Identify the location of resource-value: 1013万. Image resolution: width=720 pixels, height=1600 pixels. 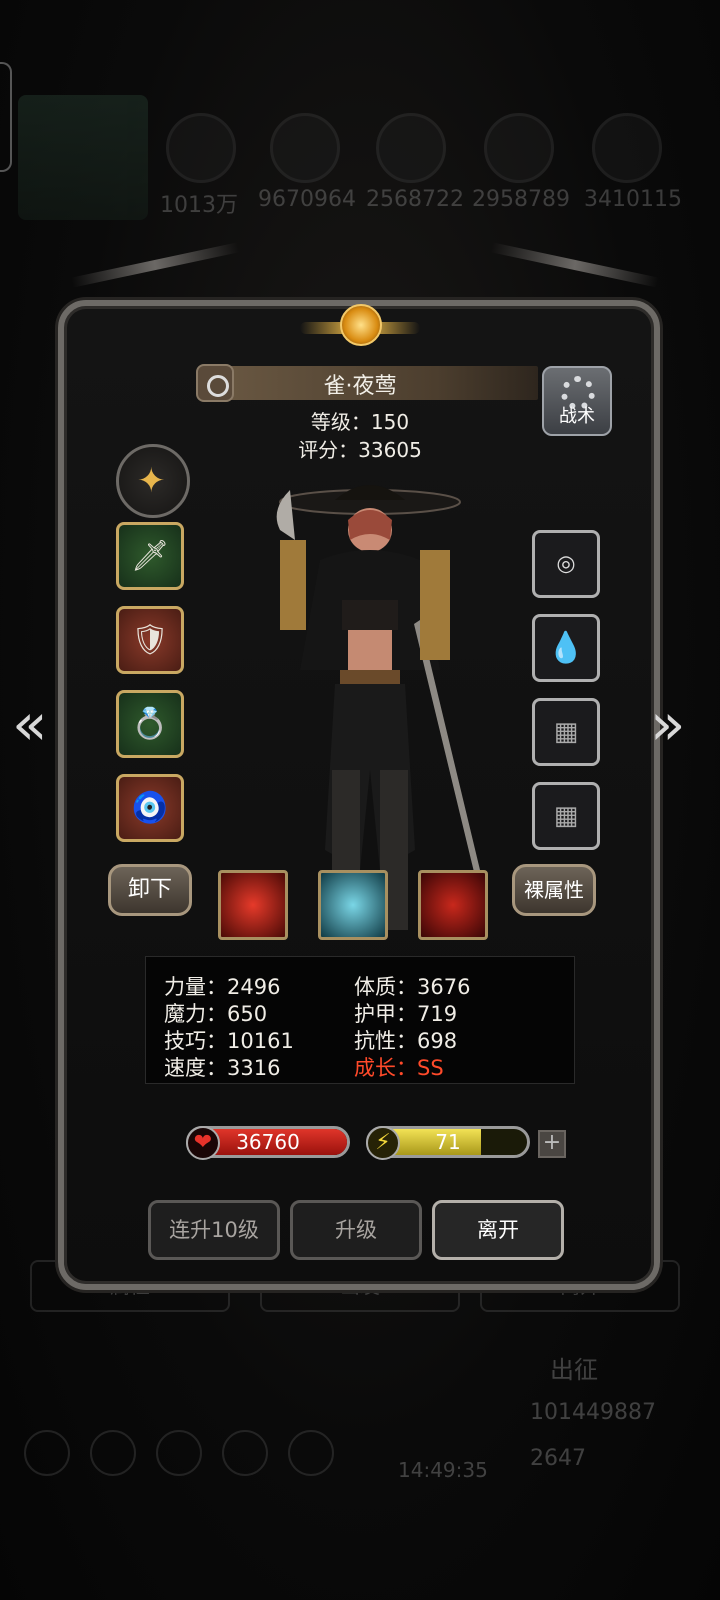
(199, 205).